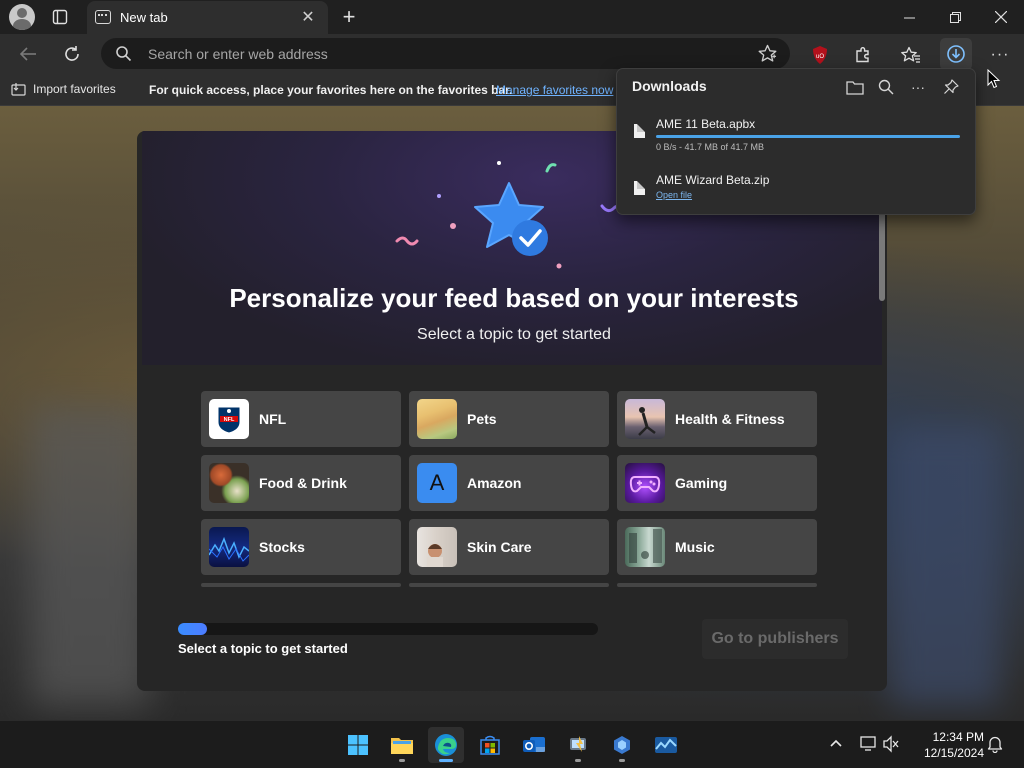  Describe the element at coordinates (713, 180) in the screenshot. I see `download-filename: AME Wizard Beta.zip` at that location.